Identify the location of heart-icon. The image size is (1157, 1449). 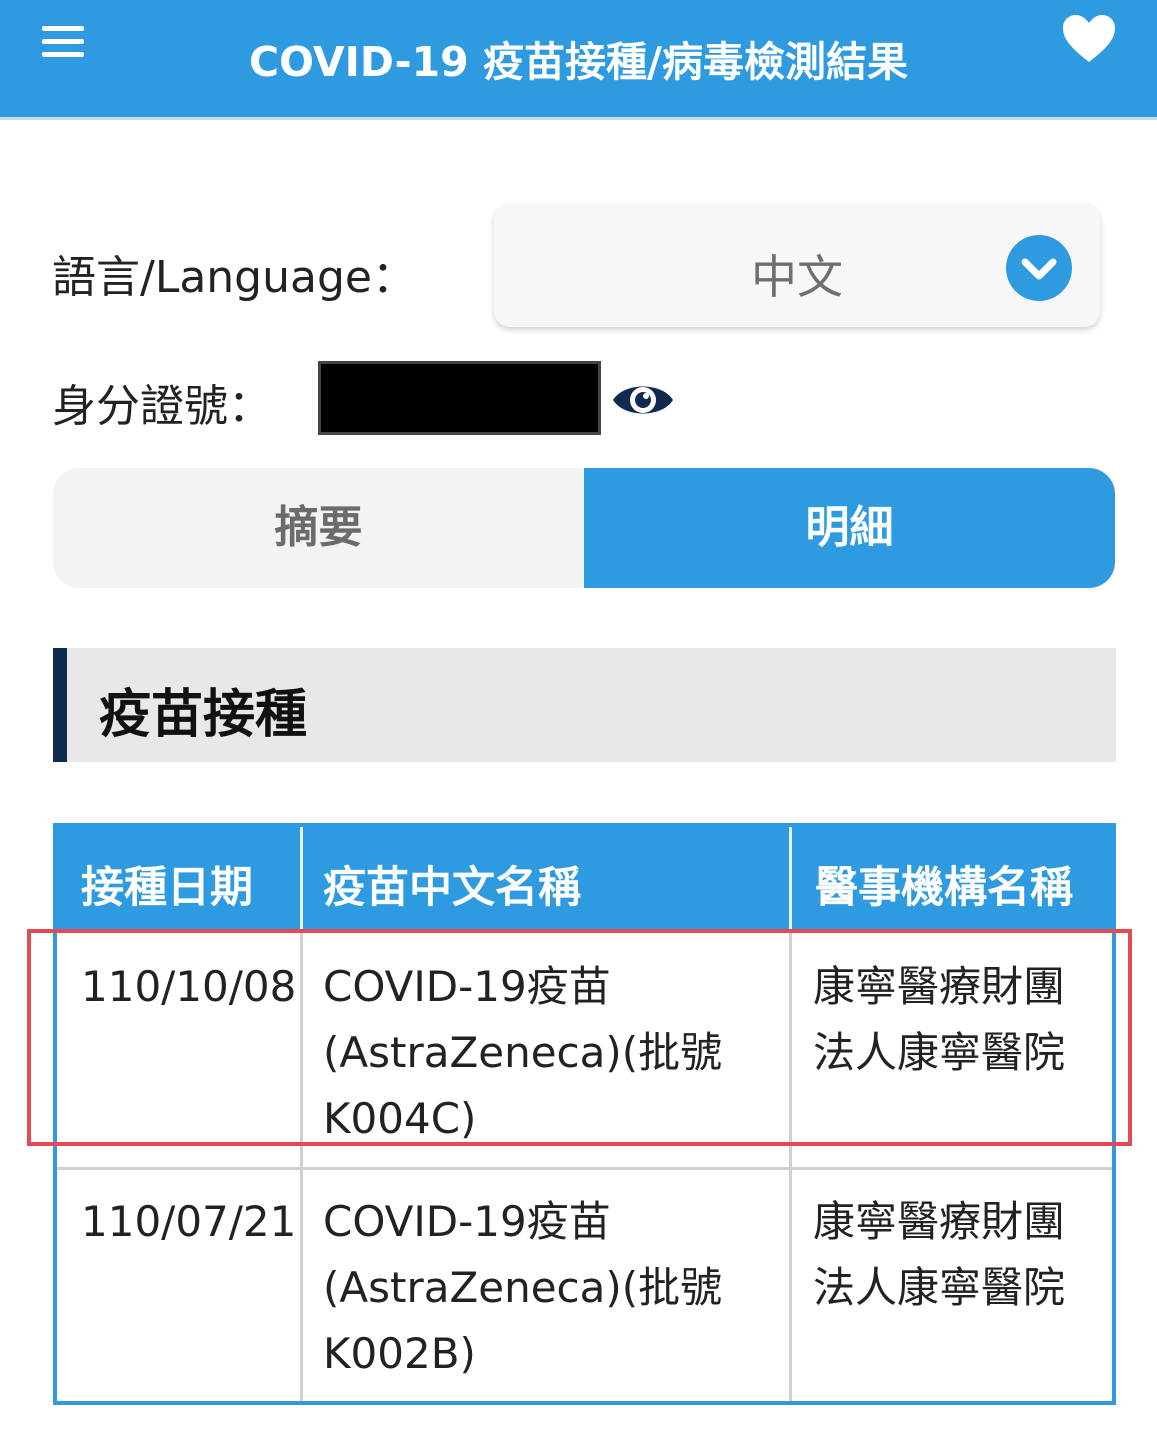
(1089, 40).